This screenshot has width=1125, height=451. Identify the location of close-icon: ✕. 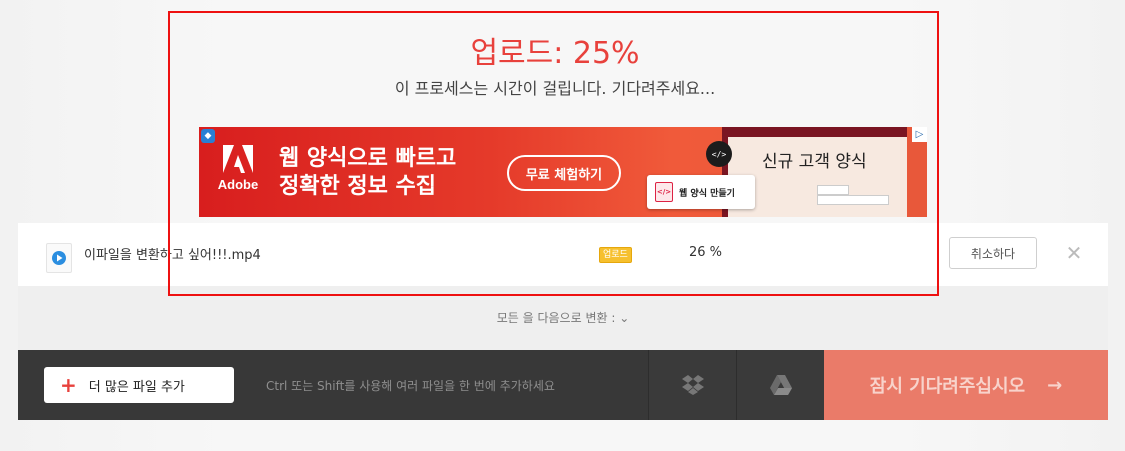
(1074, 253).